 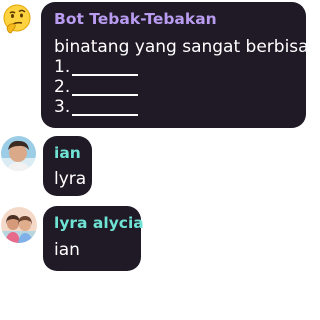 What do you see at coordinates (18, 153) in the screenshot?
I see `user-avatar-ian` at bounding box center [18, 153].